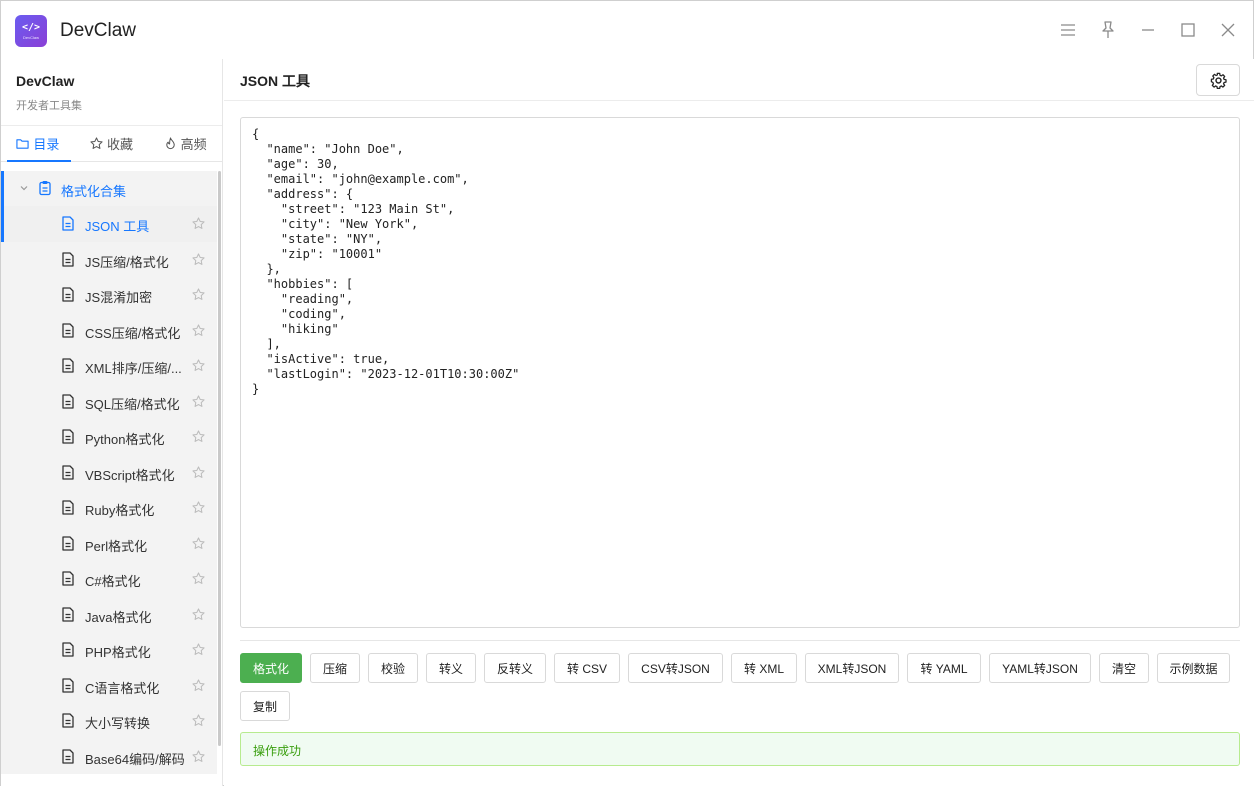 Image resolution: width=1254 pixels, height=786 pixels. Describe the element at coordinates (515, 668) in the screenshot. I see `unescape-button: 反转义` at that location.